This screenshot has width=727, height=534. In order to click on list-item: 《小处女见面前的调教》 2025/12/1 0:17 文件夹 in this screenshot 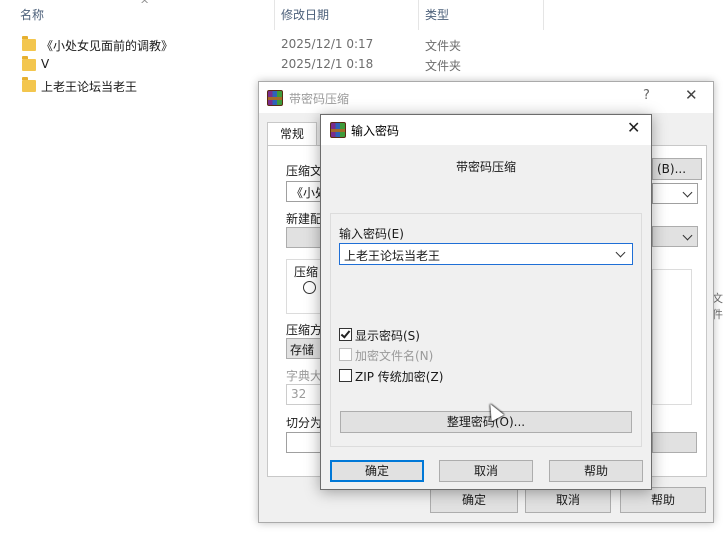, I will do `click(280, 45)`.